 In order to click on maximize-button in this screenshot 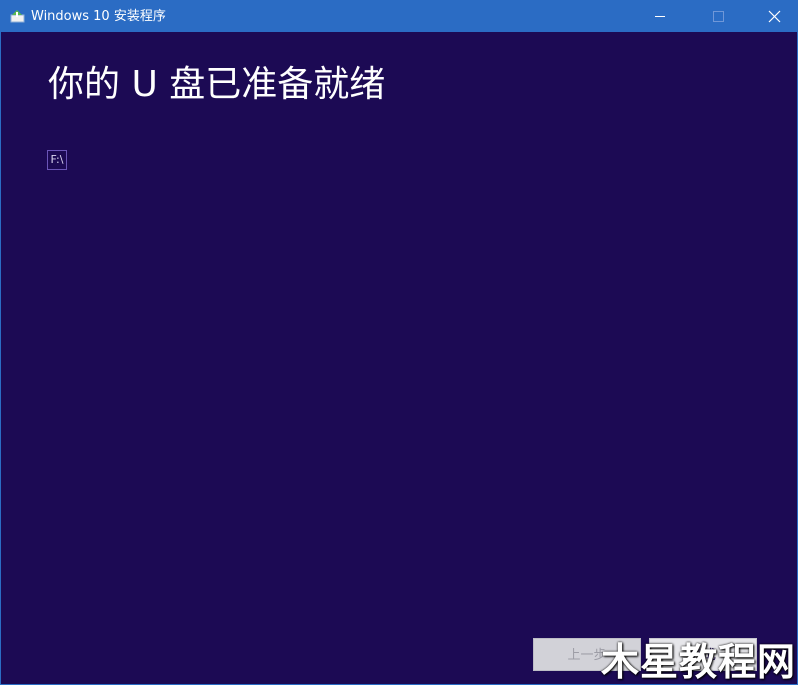, I will do `click(718, 16)`.